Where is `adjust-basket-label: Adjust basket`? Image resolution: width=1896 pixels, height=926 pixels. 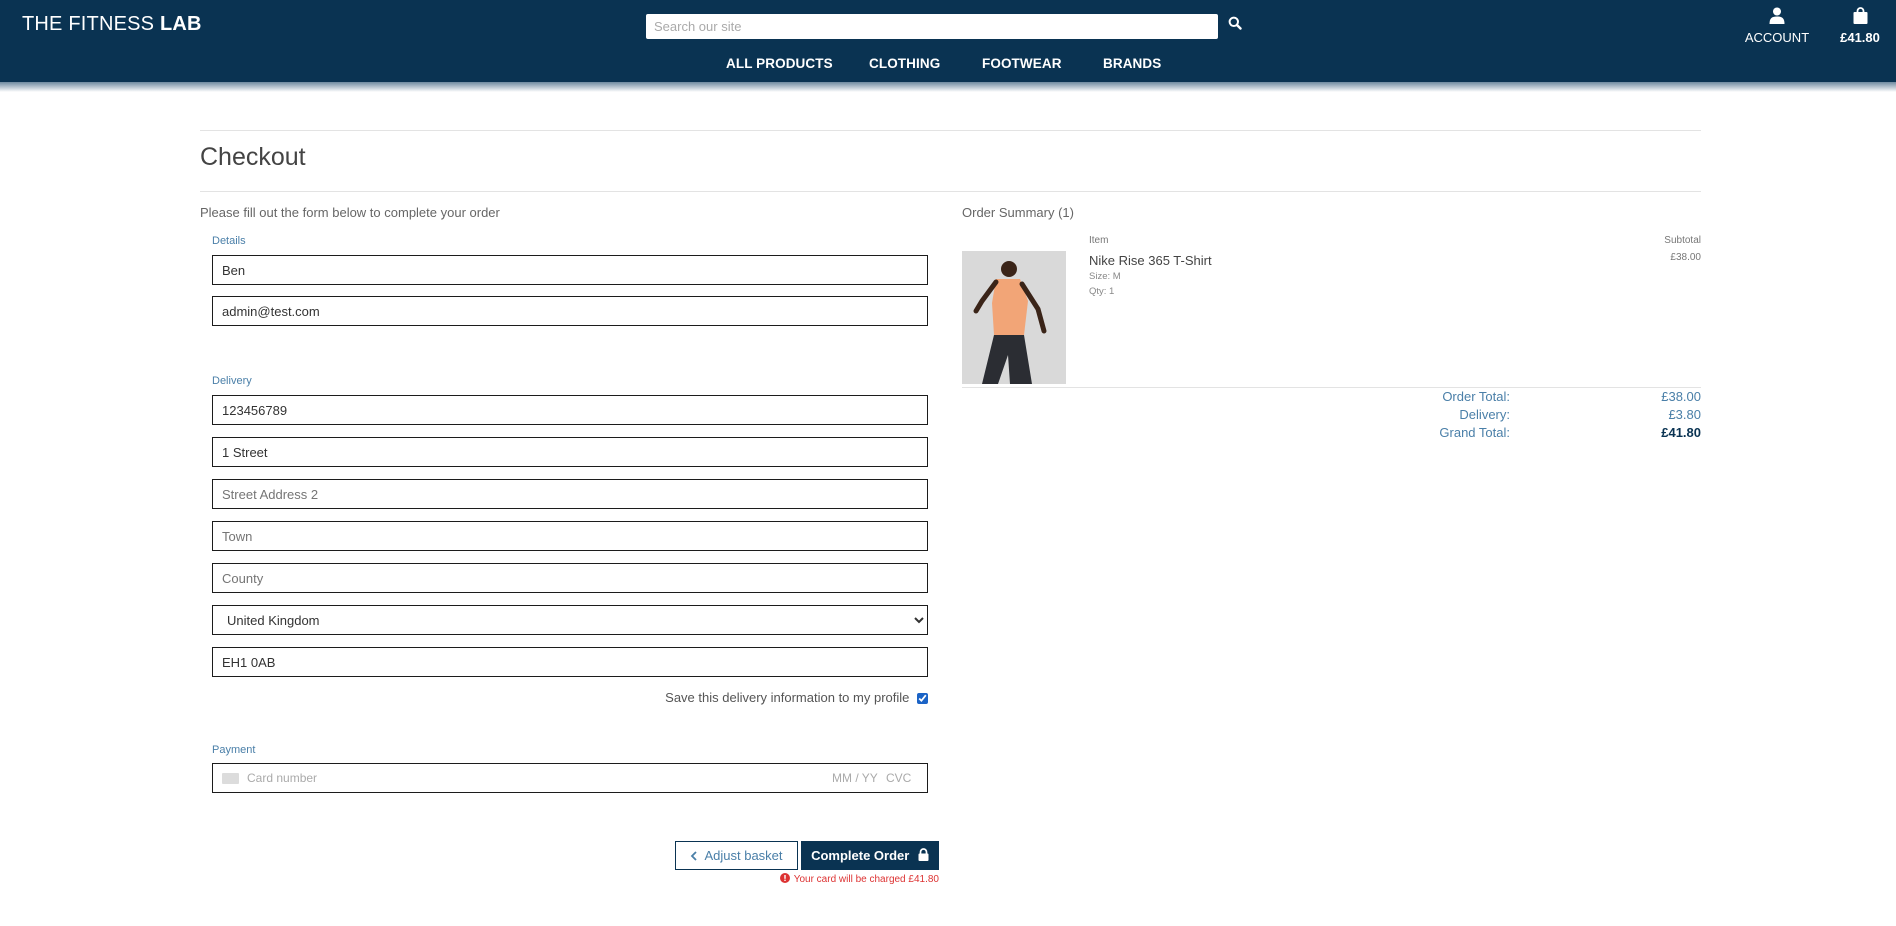
adjust-basket-label: Adjust basket is located at coordinates (743, 855).